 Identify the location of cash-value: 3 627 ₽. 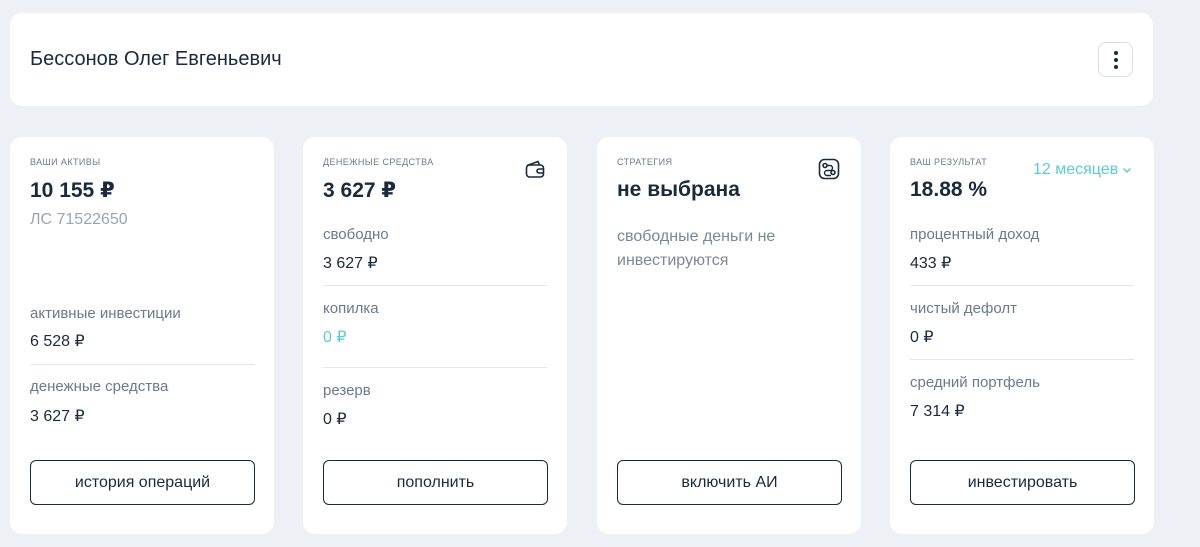
(57, 416).